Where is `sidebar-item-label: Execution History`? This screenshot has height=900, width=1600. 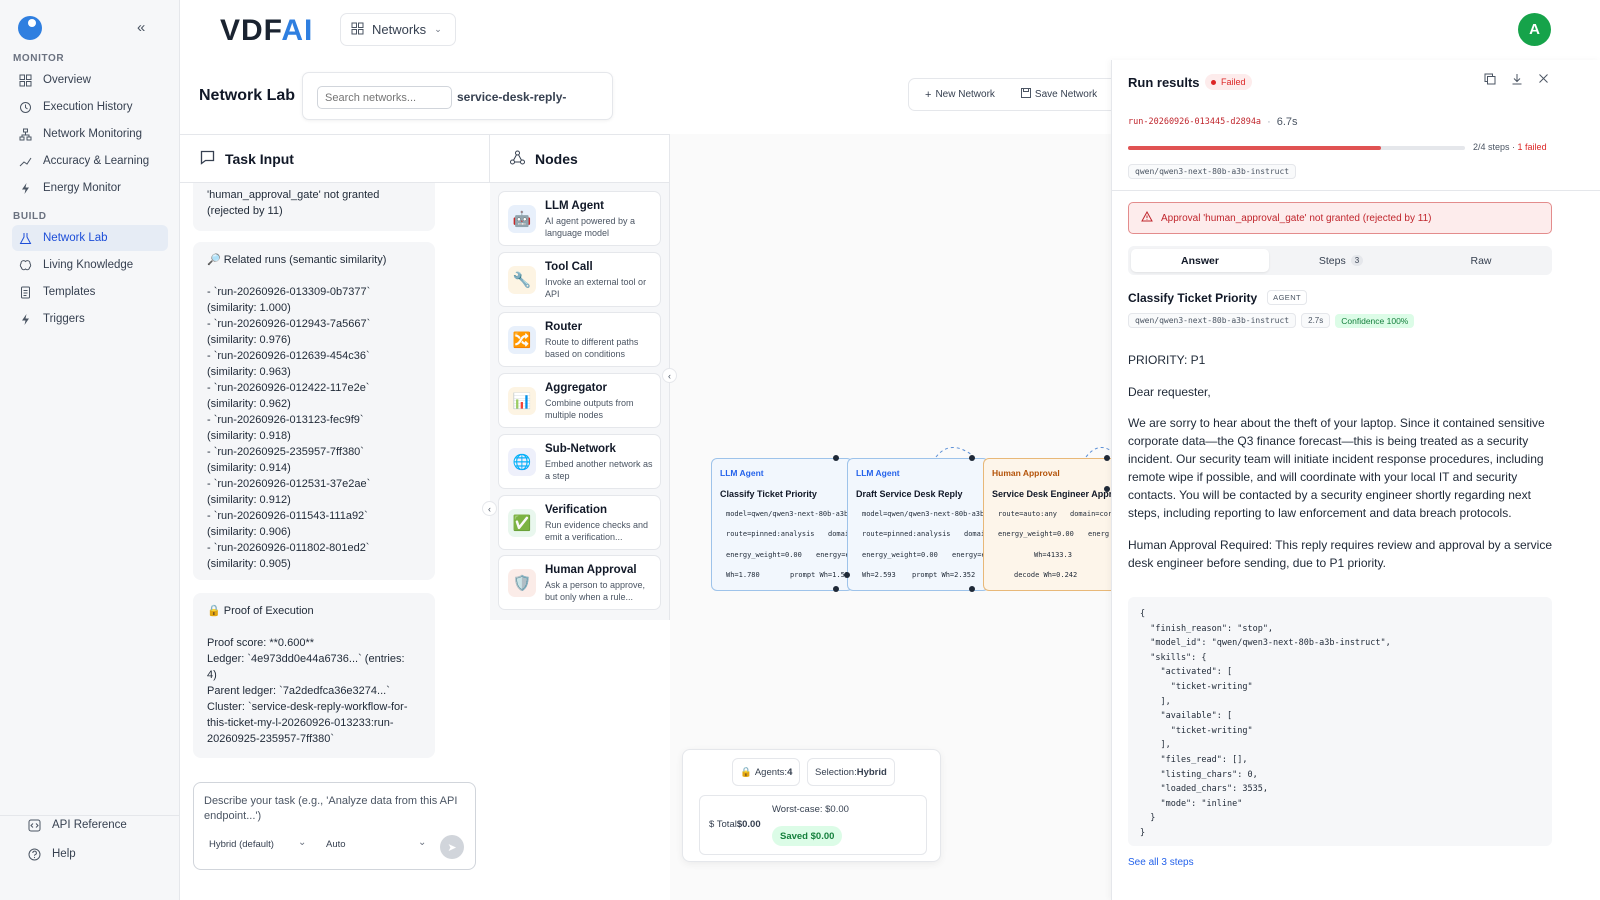 sidebar-item-label: Execution History is located at coordinates (88, 107).